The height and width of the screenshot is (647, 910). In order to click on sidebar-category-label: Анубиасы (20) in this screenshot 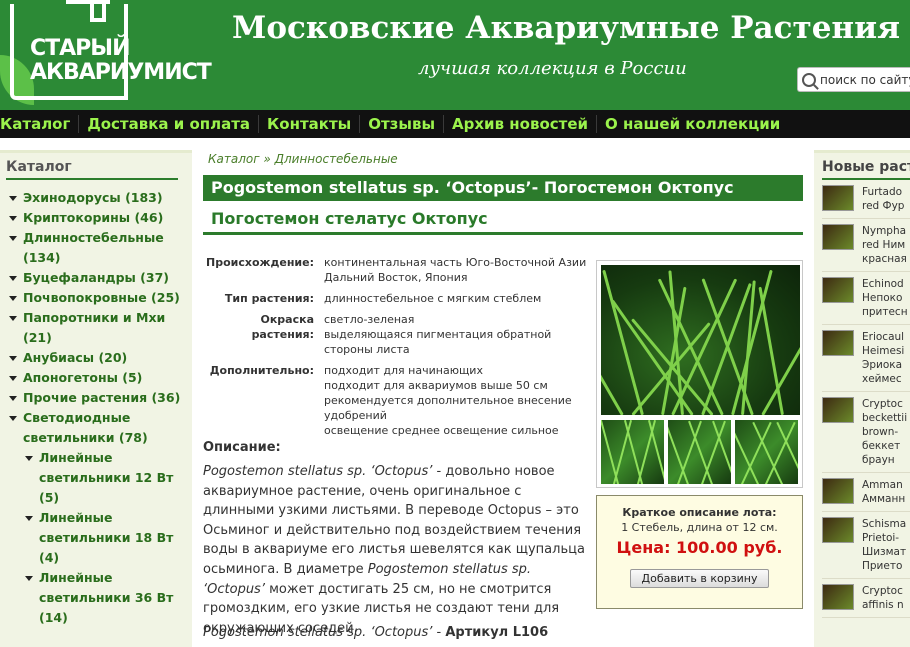, I will do `click(75, 357)`.